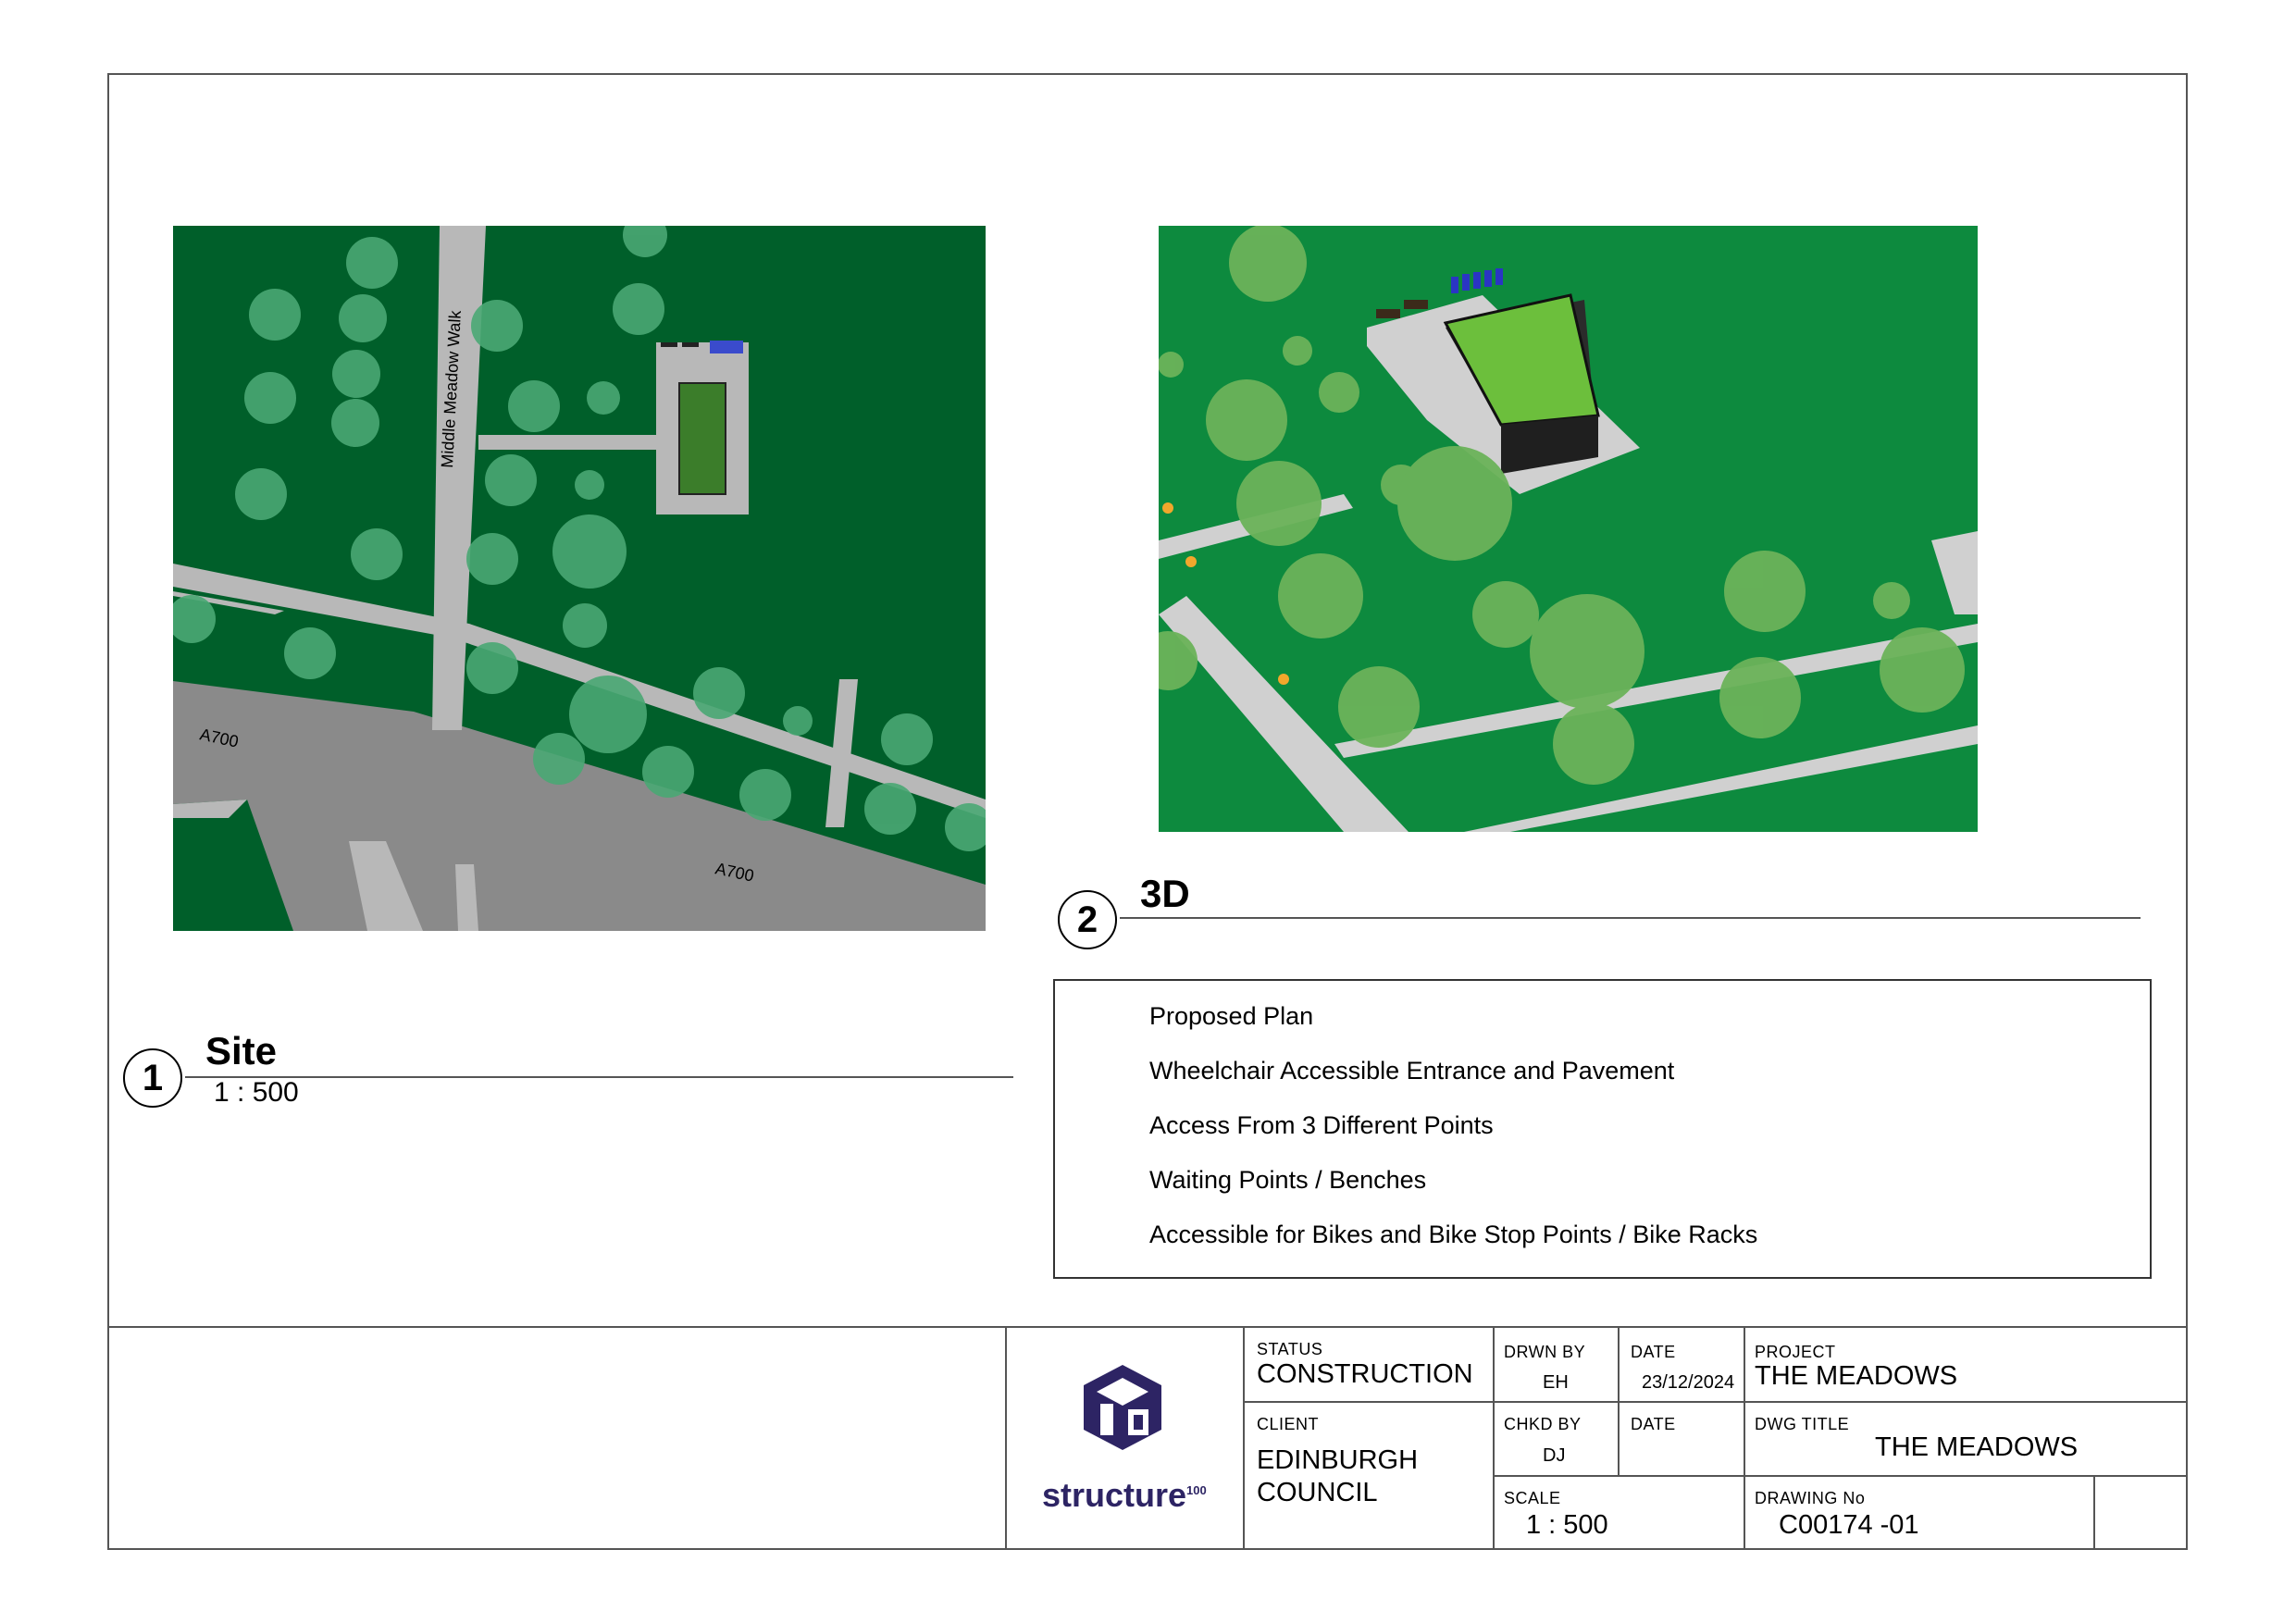 The image size is (2296, 1624). I want to click on client-label: CLIENT, so click(1289, 1424).